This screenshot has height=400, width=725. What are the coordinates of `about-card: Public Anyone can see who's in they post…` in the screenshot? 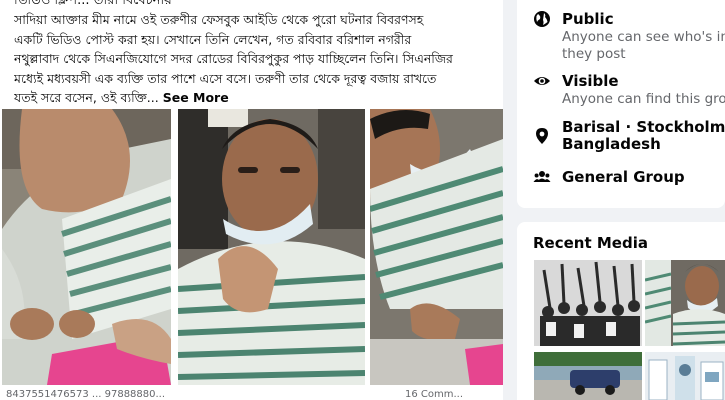 It's located at (621, 104).